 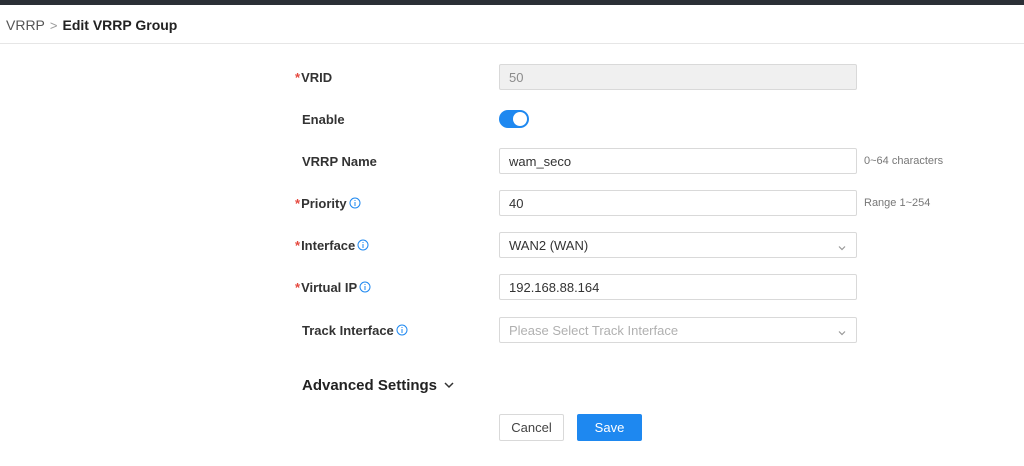 What do you see at coordinates (678, 161) in the screenshot?
I see `vrrp-name-input: wam_seco` at bounding box center [678, 161].